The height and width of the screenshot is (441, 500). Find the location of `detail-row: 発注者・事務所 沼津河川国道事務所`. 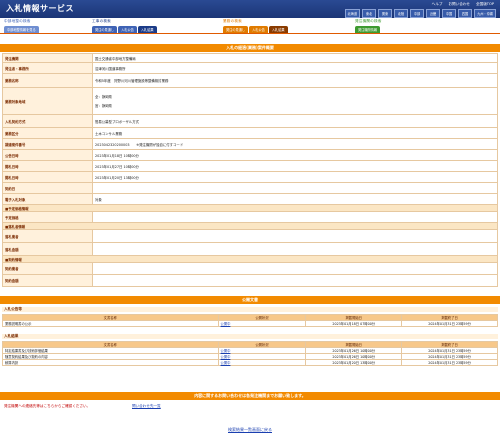

detail-row: 発注者・事務所 沼津河川国道事務所 is located at coordinates (250, 68).